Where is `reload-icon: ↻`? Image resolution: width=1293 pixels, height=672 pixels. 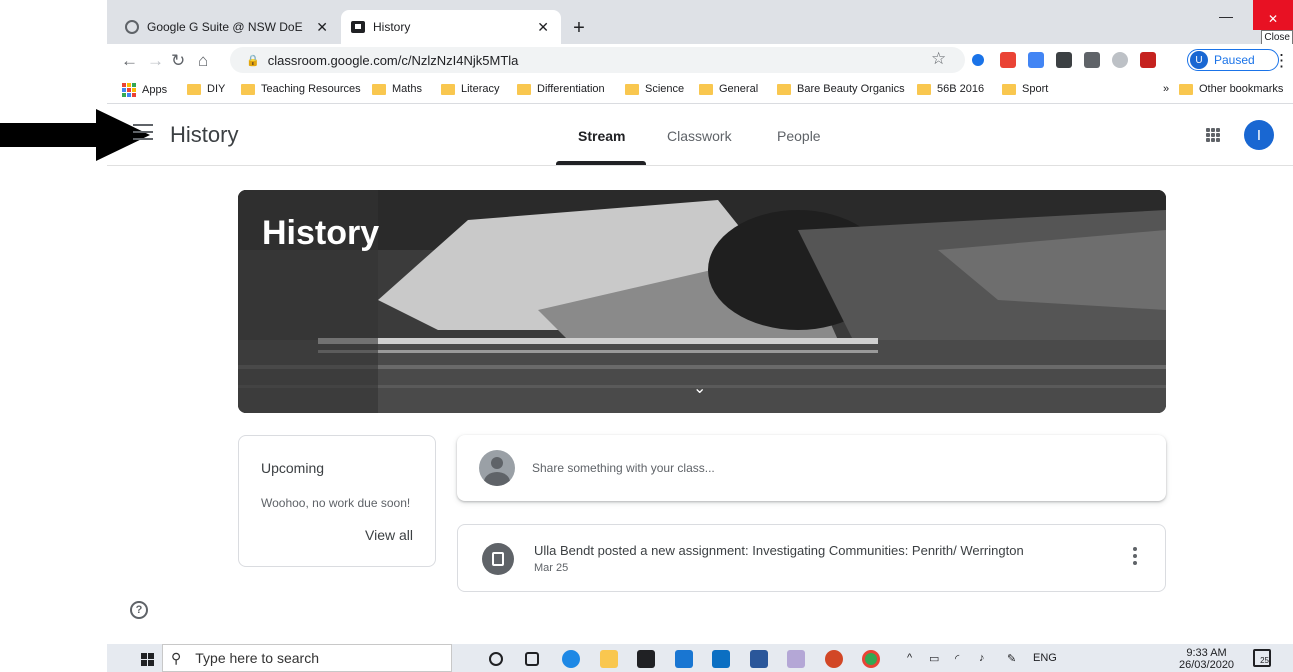
reload-icon: ↻ is located at coordinates (178, 61).